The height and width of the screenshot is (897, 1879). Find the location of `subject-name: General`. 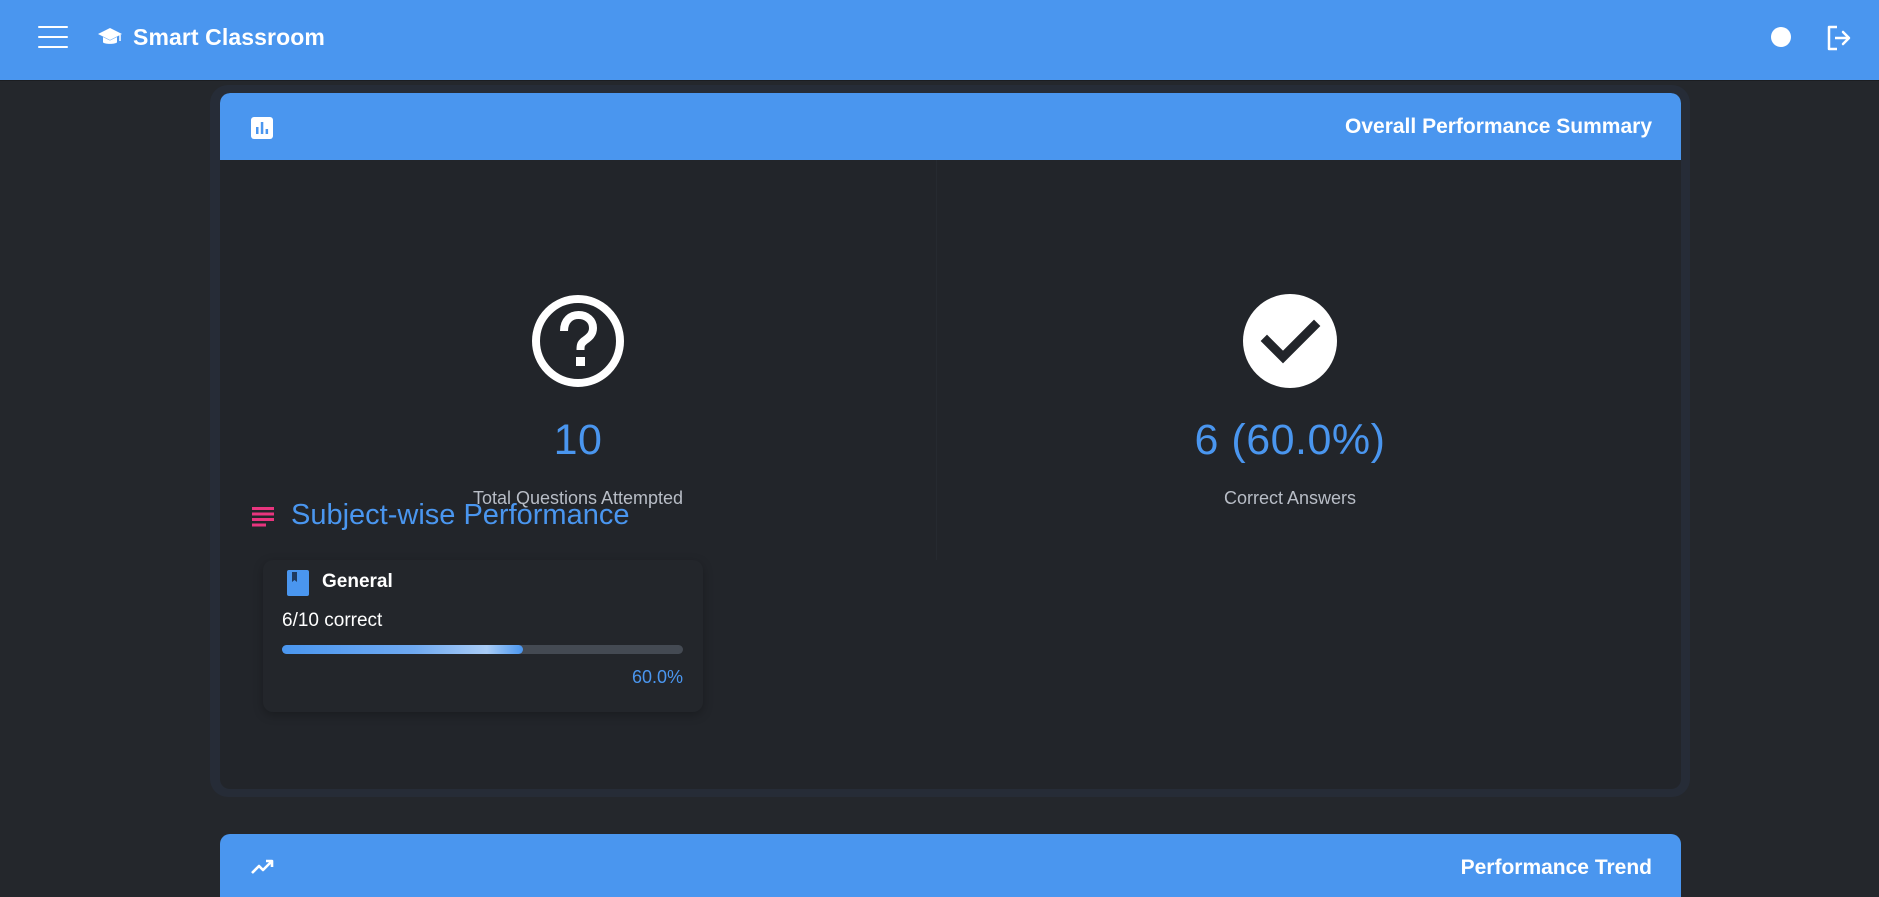

subject-name: General is located at coordinates (357, 581).